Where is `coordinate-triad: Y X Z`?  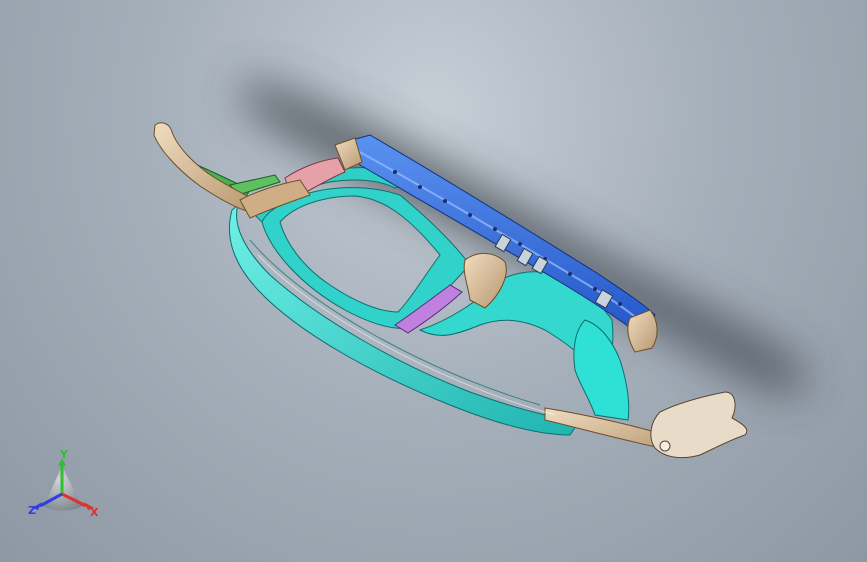
coordinate-triad: Y X Z is located at coordinates (63, 483).